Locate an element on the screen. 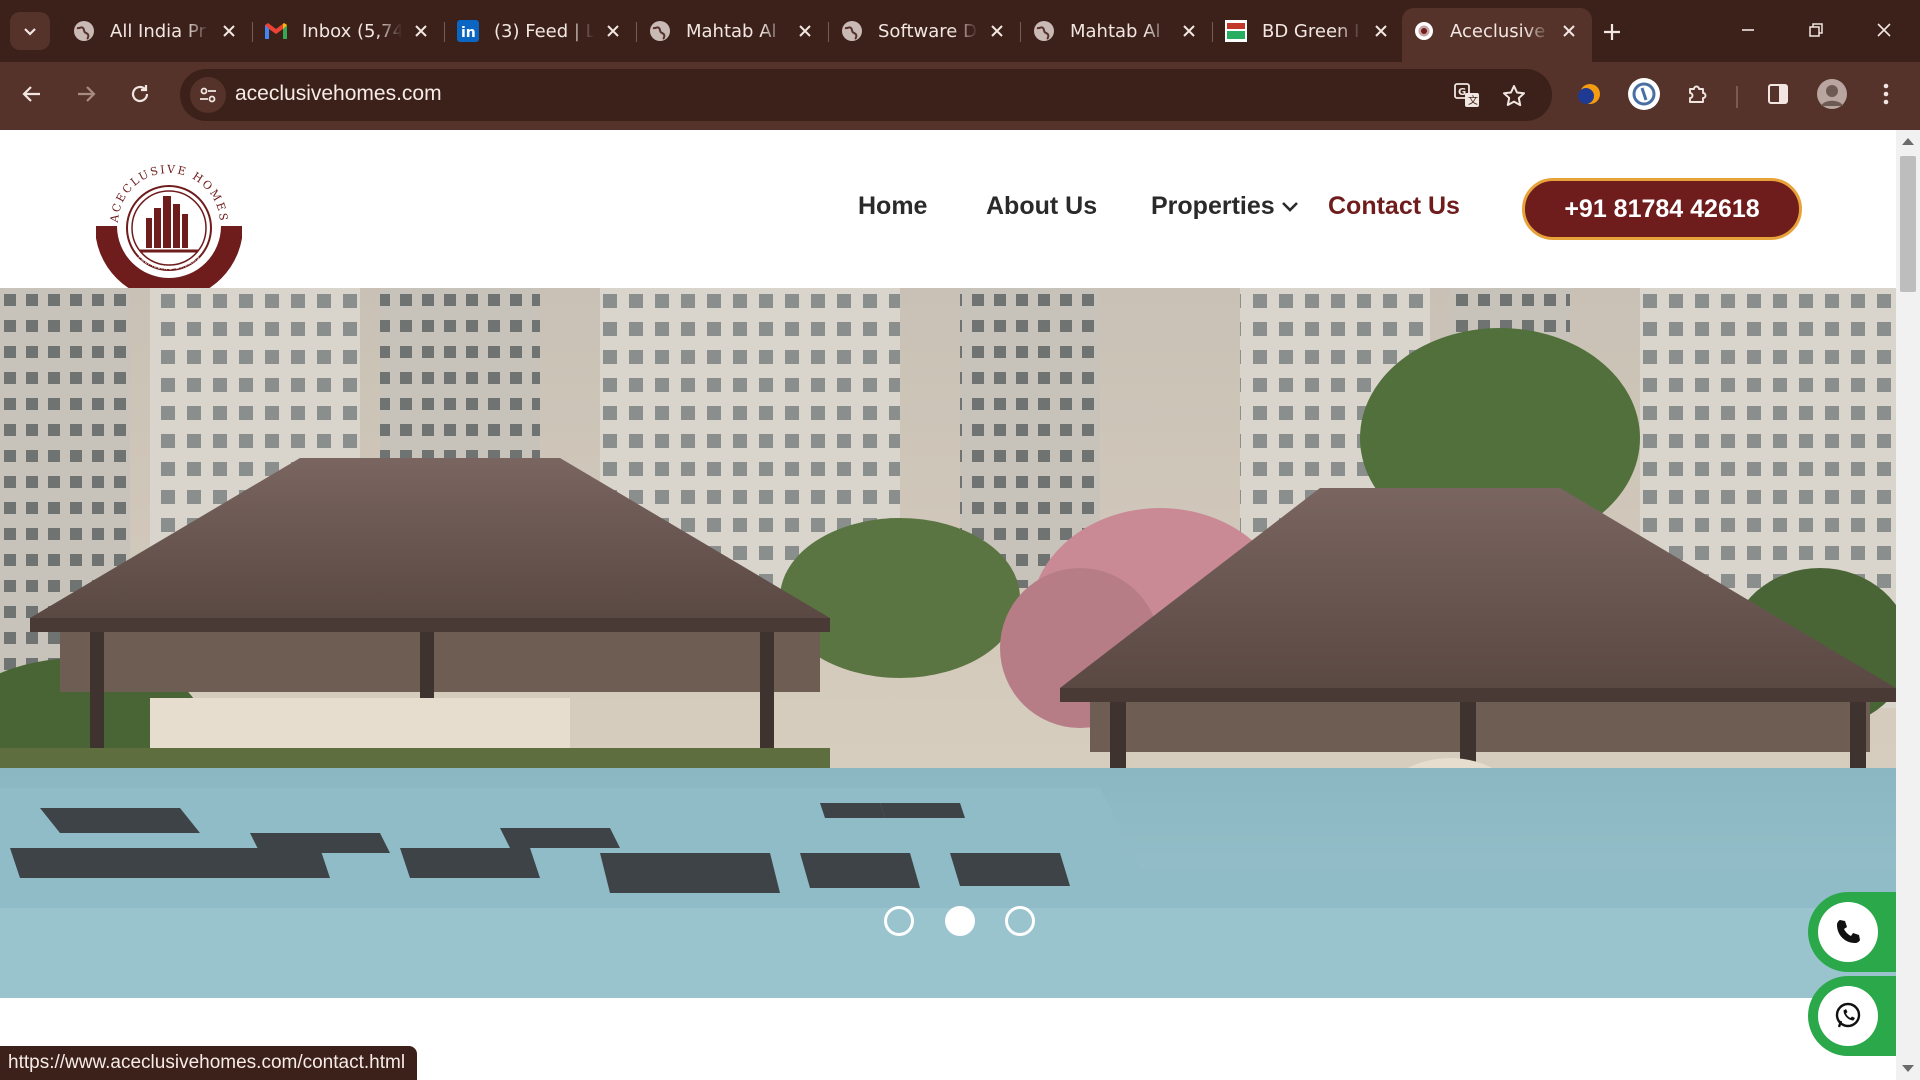  extensions-button is located at coordinates (1698, 94).